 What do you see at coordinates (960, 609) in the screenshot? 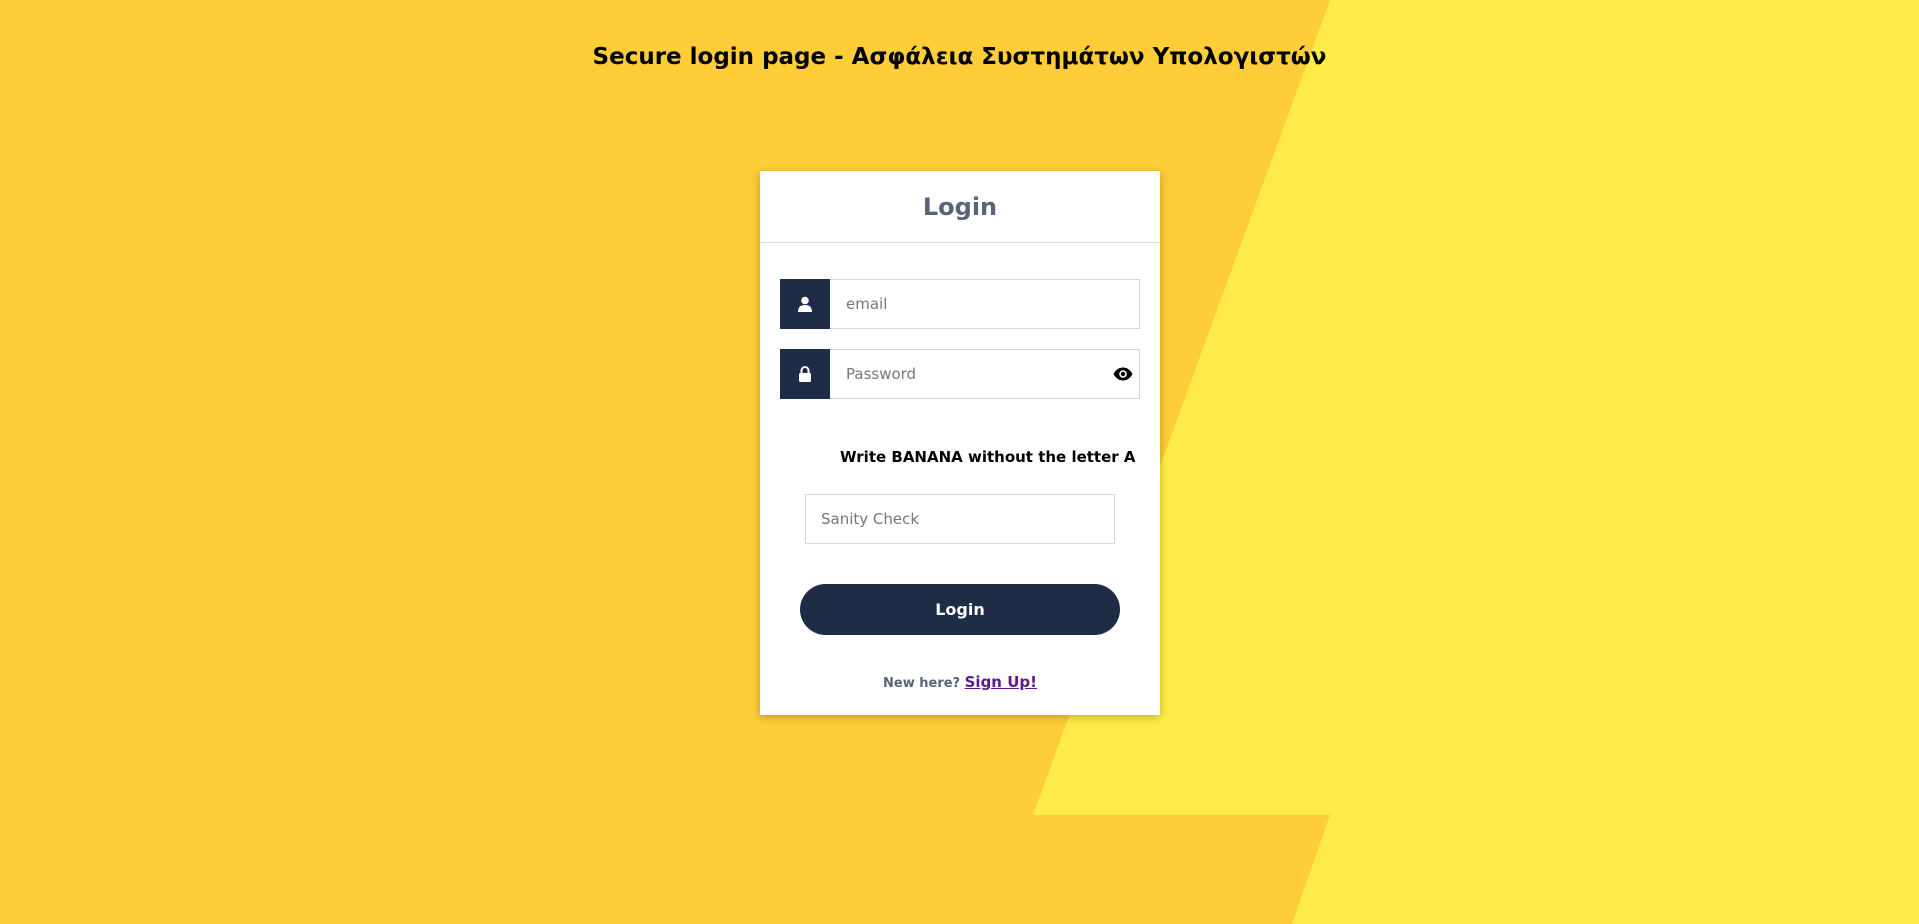
I see `login-button: Login` at bounding box center [960, 609].